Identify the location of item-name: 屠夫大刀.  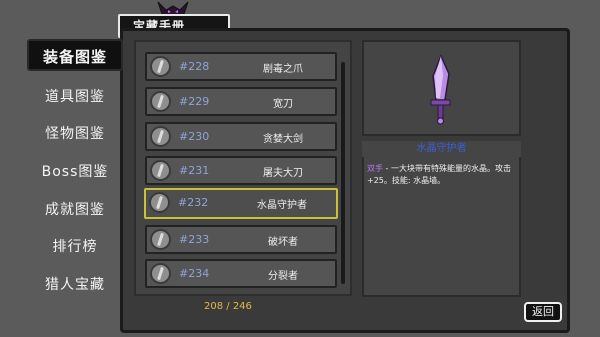
(283, 173).